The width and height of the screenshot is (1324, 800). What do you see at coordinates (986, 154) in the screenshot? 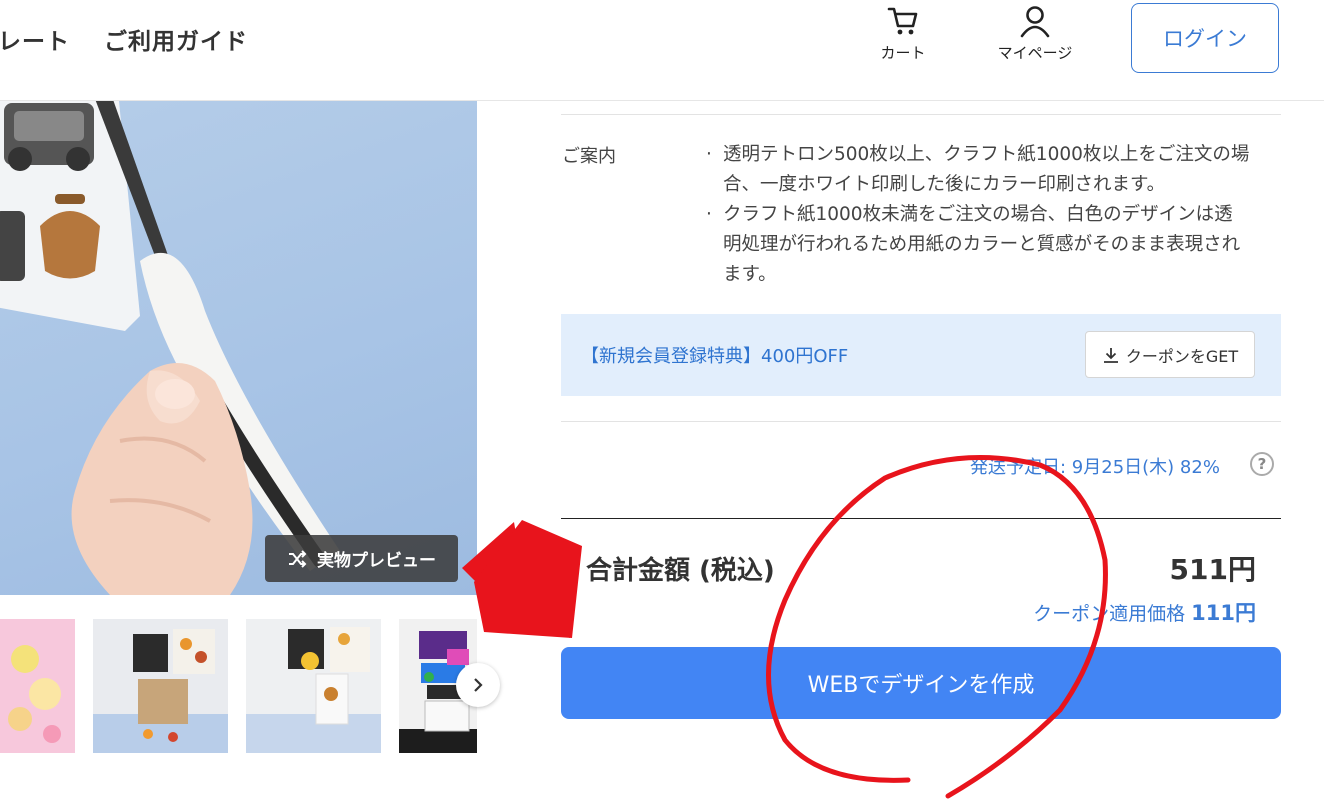
I see `info-note-line: 透明テトロン500枚以上、クラフト紙1000枚以上をご注文の場` at bounding box center [986, 154].